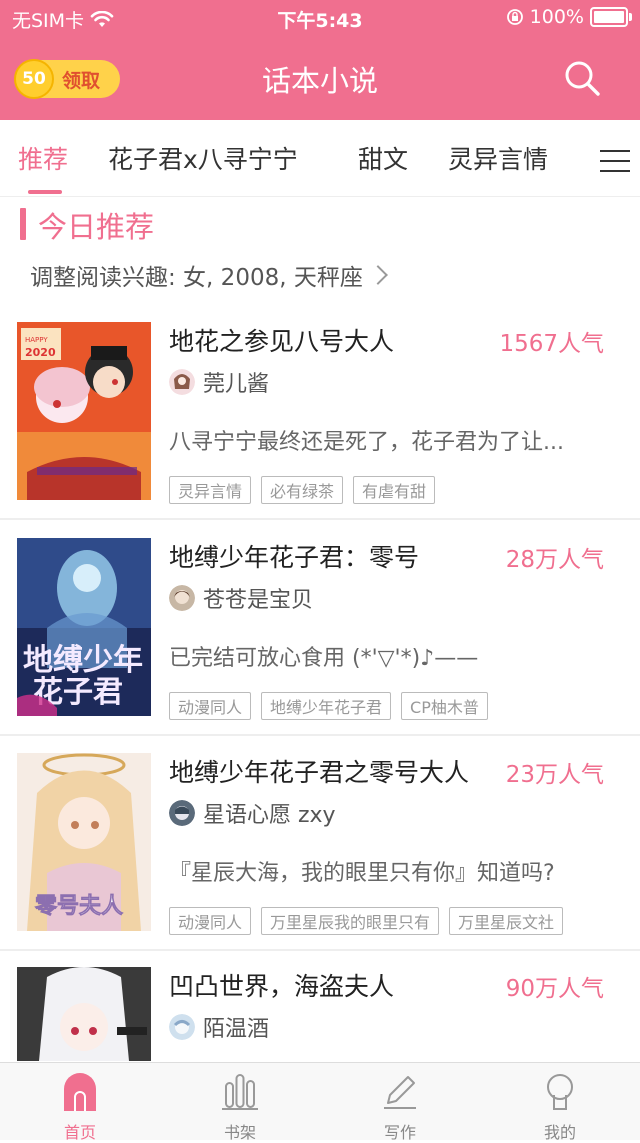 This screenshot has width=640, height=1143. I want to click on book-description: 『星辰大海，我的眼里只有你』知道吗?, so click(362, 873).